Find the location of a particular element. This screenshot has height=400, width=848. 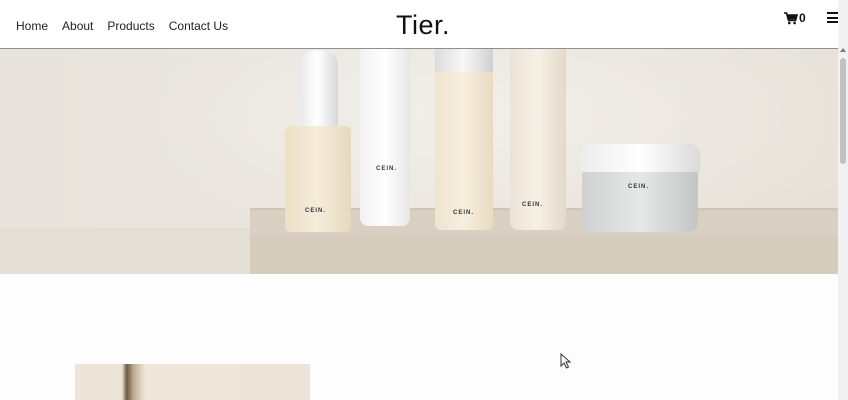

main-nav: Home About Products Contact Us is located at coordinates (129, 26).